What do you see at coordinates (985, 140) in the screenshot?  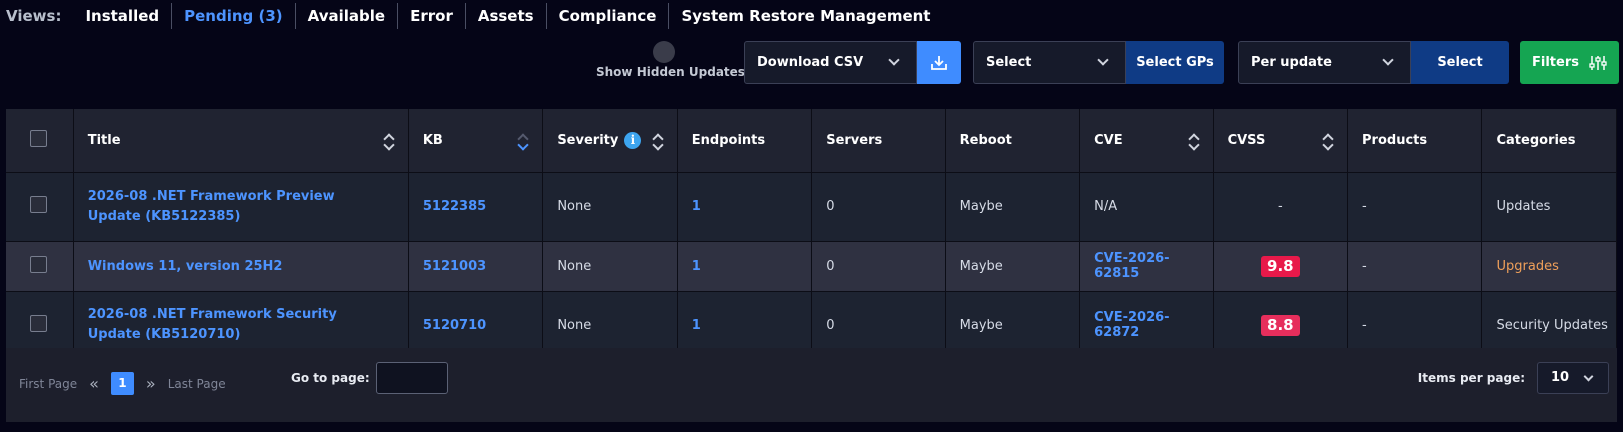 I see `col-reboot-label: Reboot` at bounding box center [985, 140].